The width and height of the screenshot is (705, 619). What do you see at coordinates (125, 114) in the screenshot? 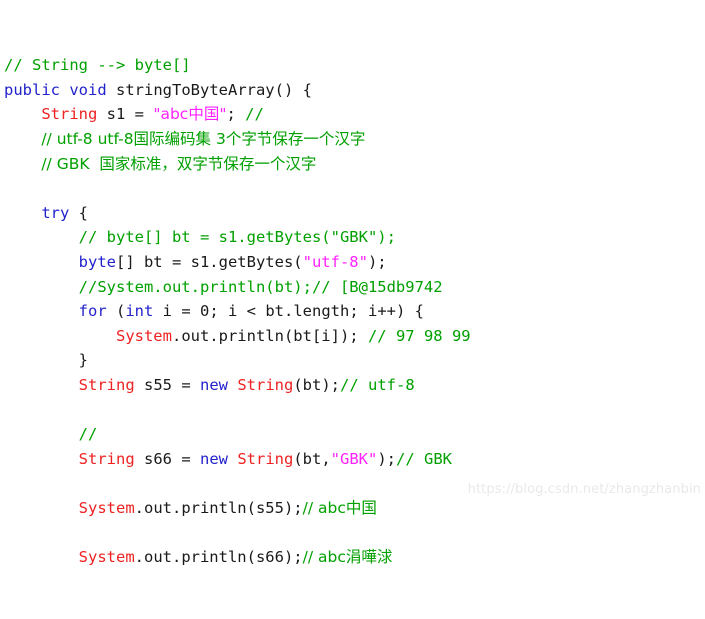
I see `code-token-plain: s1 =` at bounding box center [125, 114].